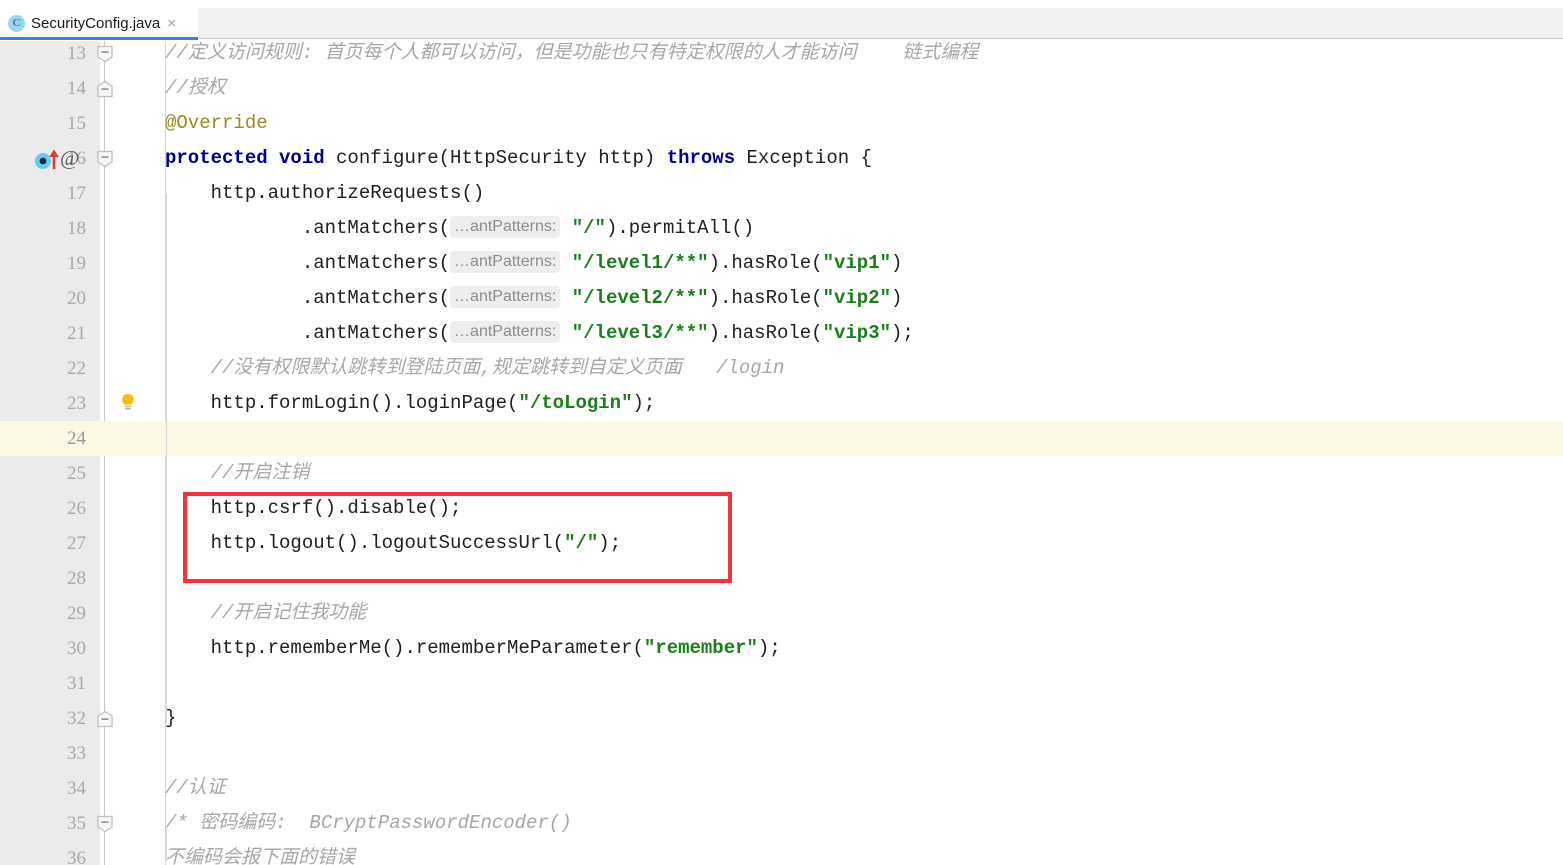 The width and height of the screenshot is (1563, 865). What do you see at coordinates (781, 543) in the screenshot?
I see `code-line-27: 27 http.logout().logoutSuccessUrl("/");` at bounding box center [781, 543].